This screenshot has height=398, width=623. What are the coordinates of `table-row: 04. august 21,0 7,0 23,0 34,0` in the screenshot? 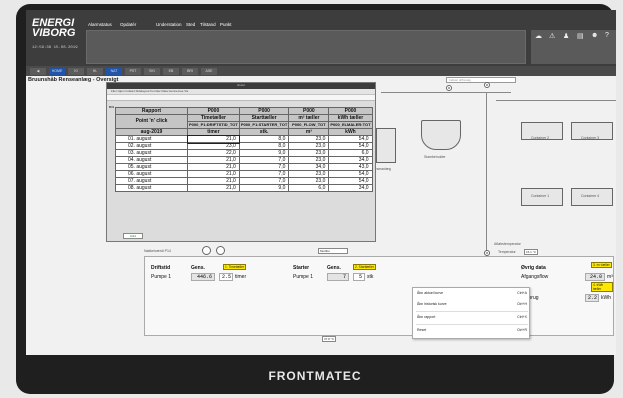 It's located at (244, 160).